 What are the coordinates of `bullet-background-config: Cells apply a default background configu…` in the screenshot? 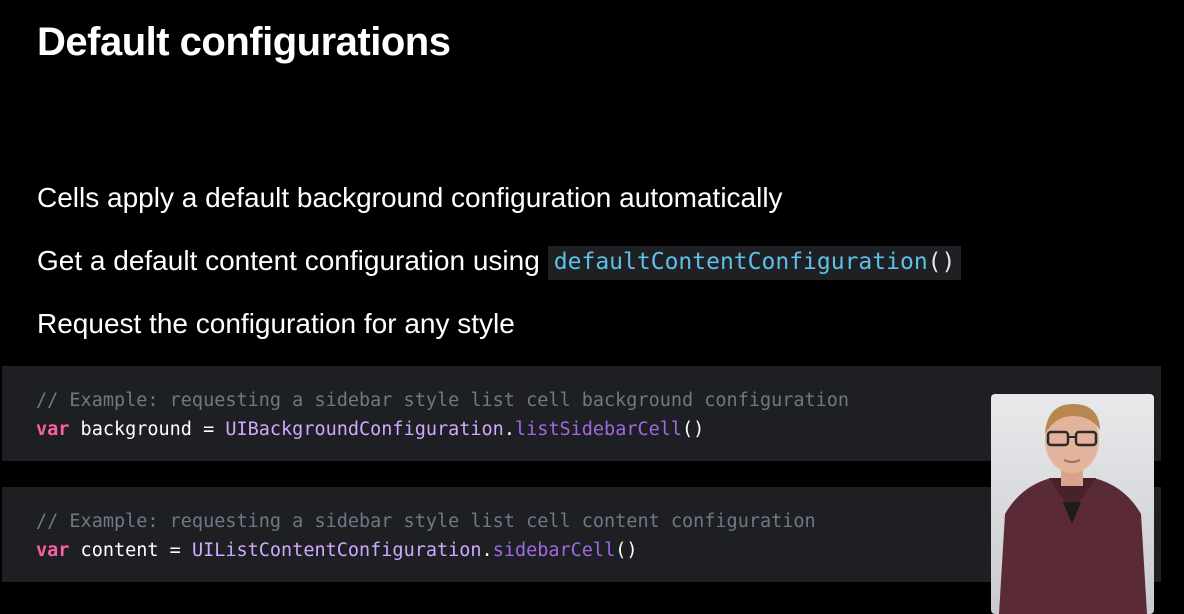 It's located at (410, 197).